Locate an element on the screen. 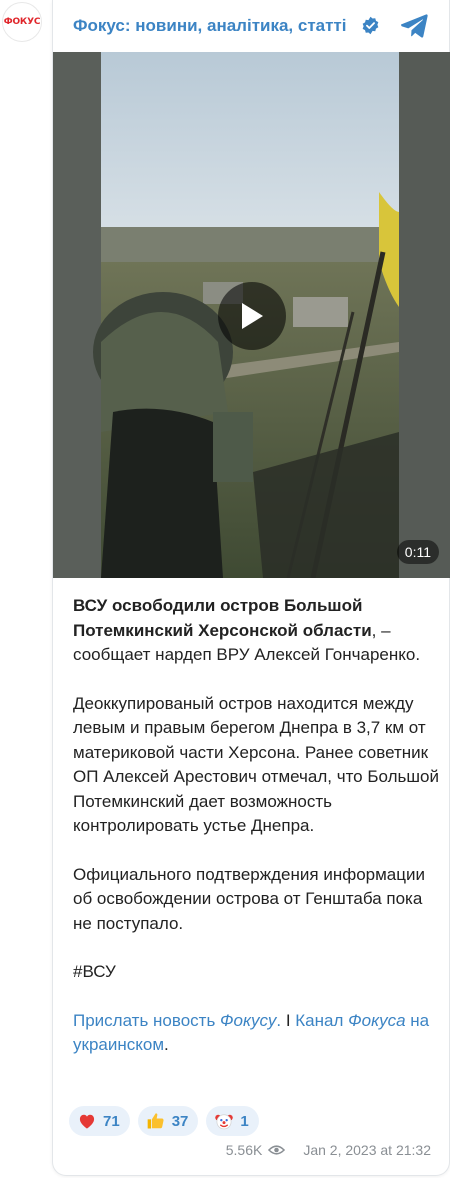 The image size is (450, 1178). play-icon is located at coordinates (252, 316).